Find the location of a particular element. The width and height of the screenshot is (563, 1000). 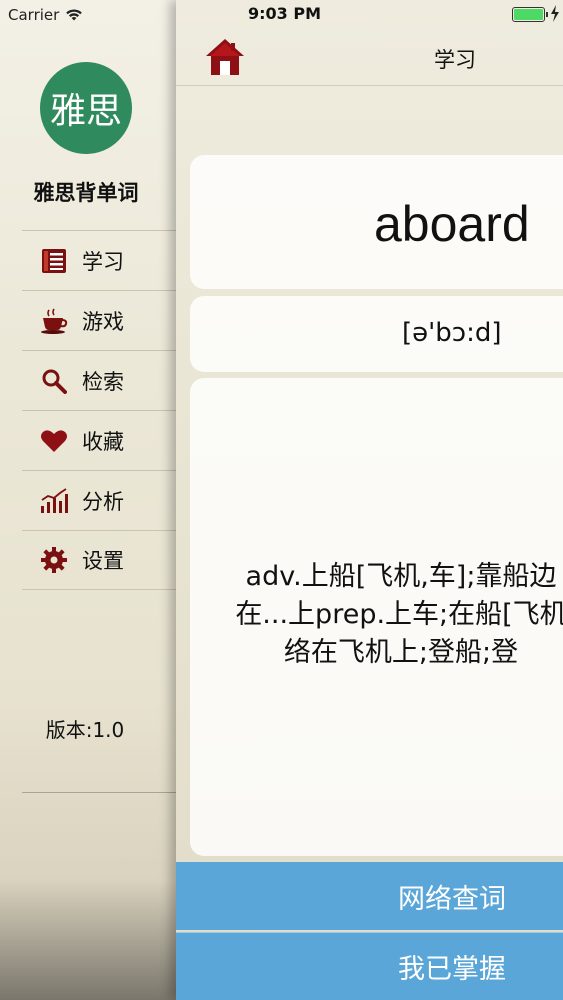

battery-icon is located at coordinates (530, 14).